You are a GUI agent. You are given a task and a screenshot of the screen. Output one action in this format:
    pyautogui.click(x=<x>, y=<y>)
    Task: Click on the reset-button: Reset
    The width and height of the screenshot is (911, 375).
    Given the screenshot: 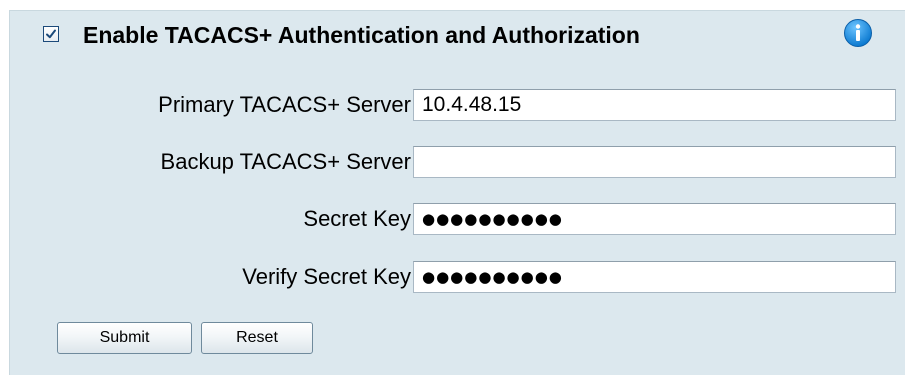 What is the action you would take?
    pyautogui.click(x=257, y=338)
    